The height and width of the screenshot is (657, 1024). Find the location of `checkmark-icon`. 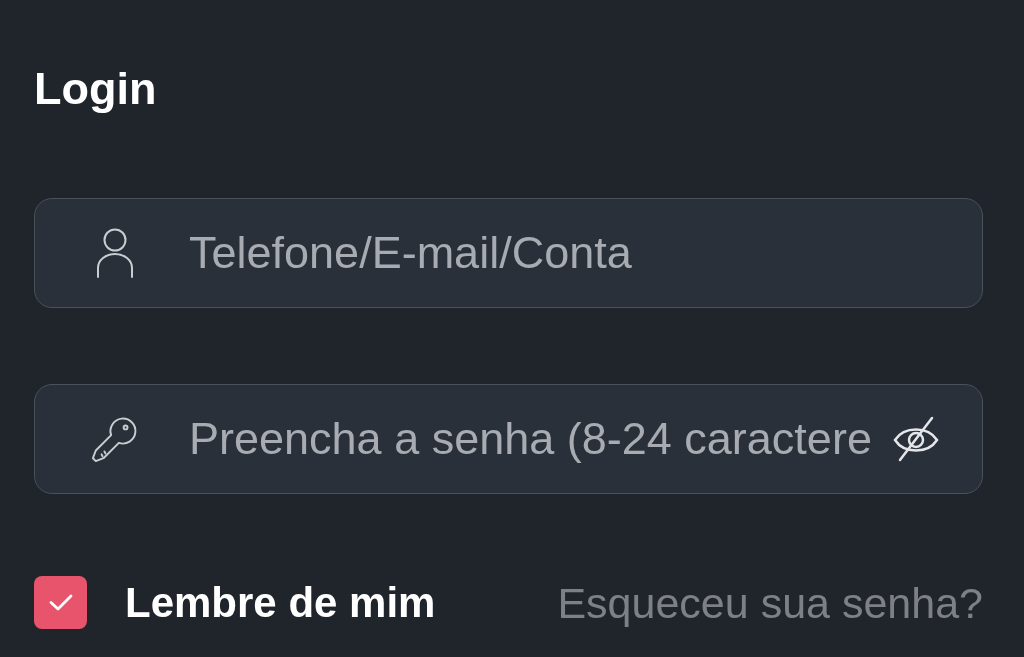

checkmark-icon is located at coordinates (60, 602).